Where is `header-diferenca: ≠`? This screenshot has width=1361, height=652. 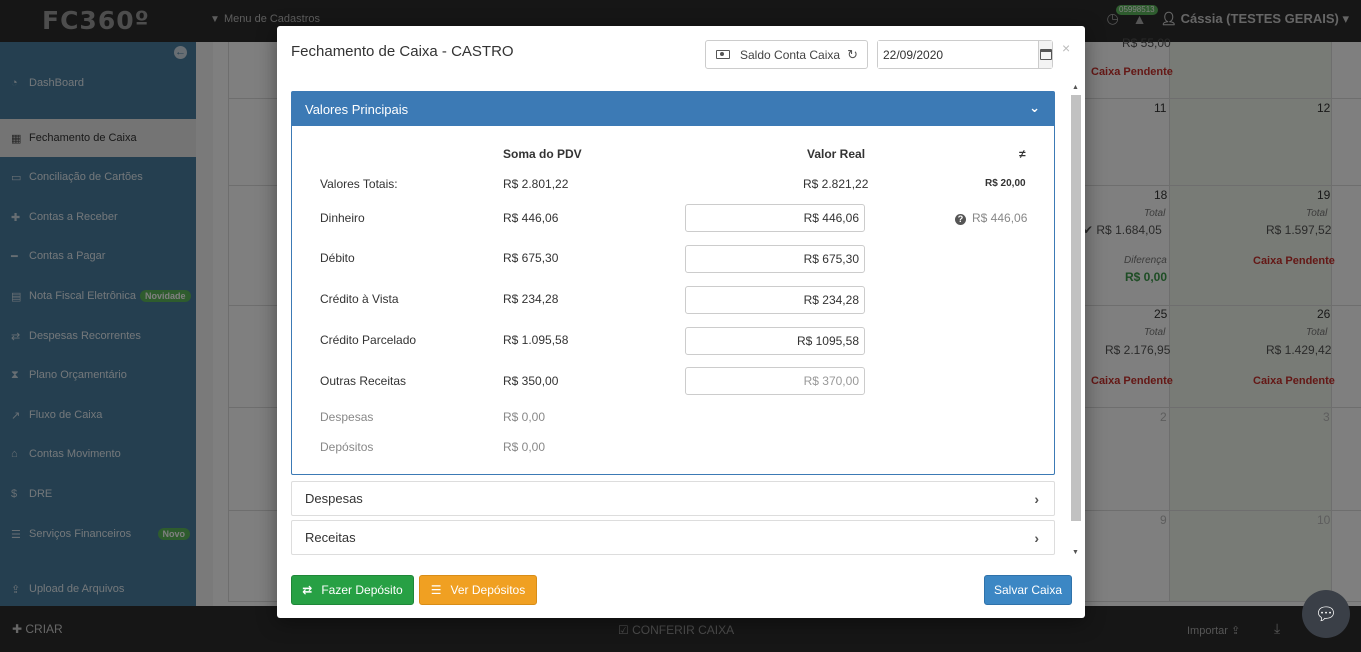 header-diferenca: ≠ is located at coordinates (1022, 154).